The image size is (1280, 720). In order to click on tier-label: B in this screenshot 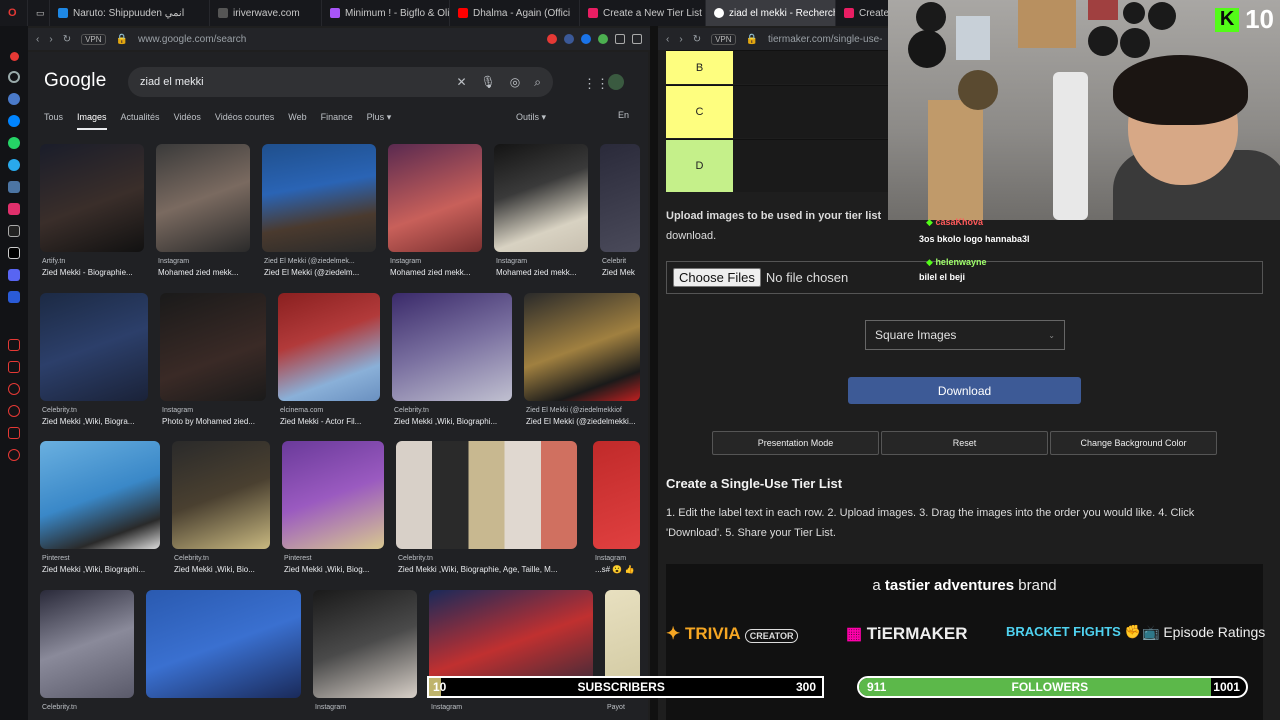, I will do `click(699, 67)`.